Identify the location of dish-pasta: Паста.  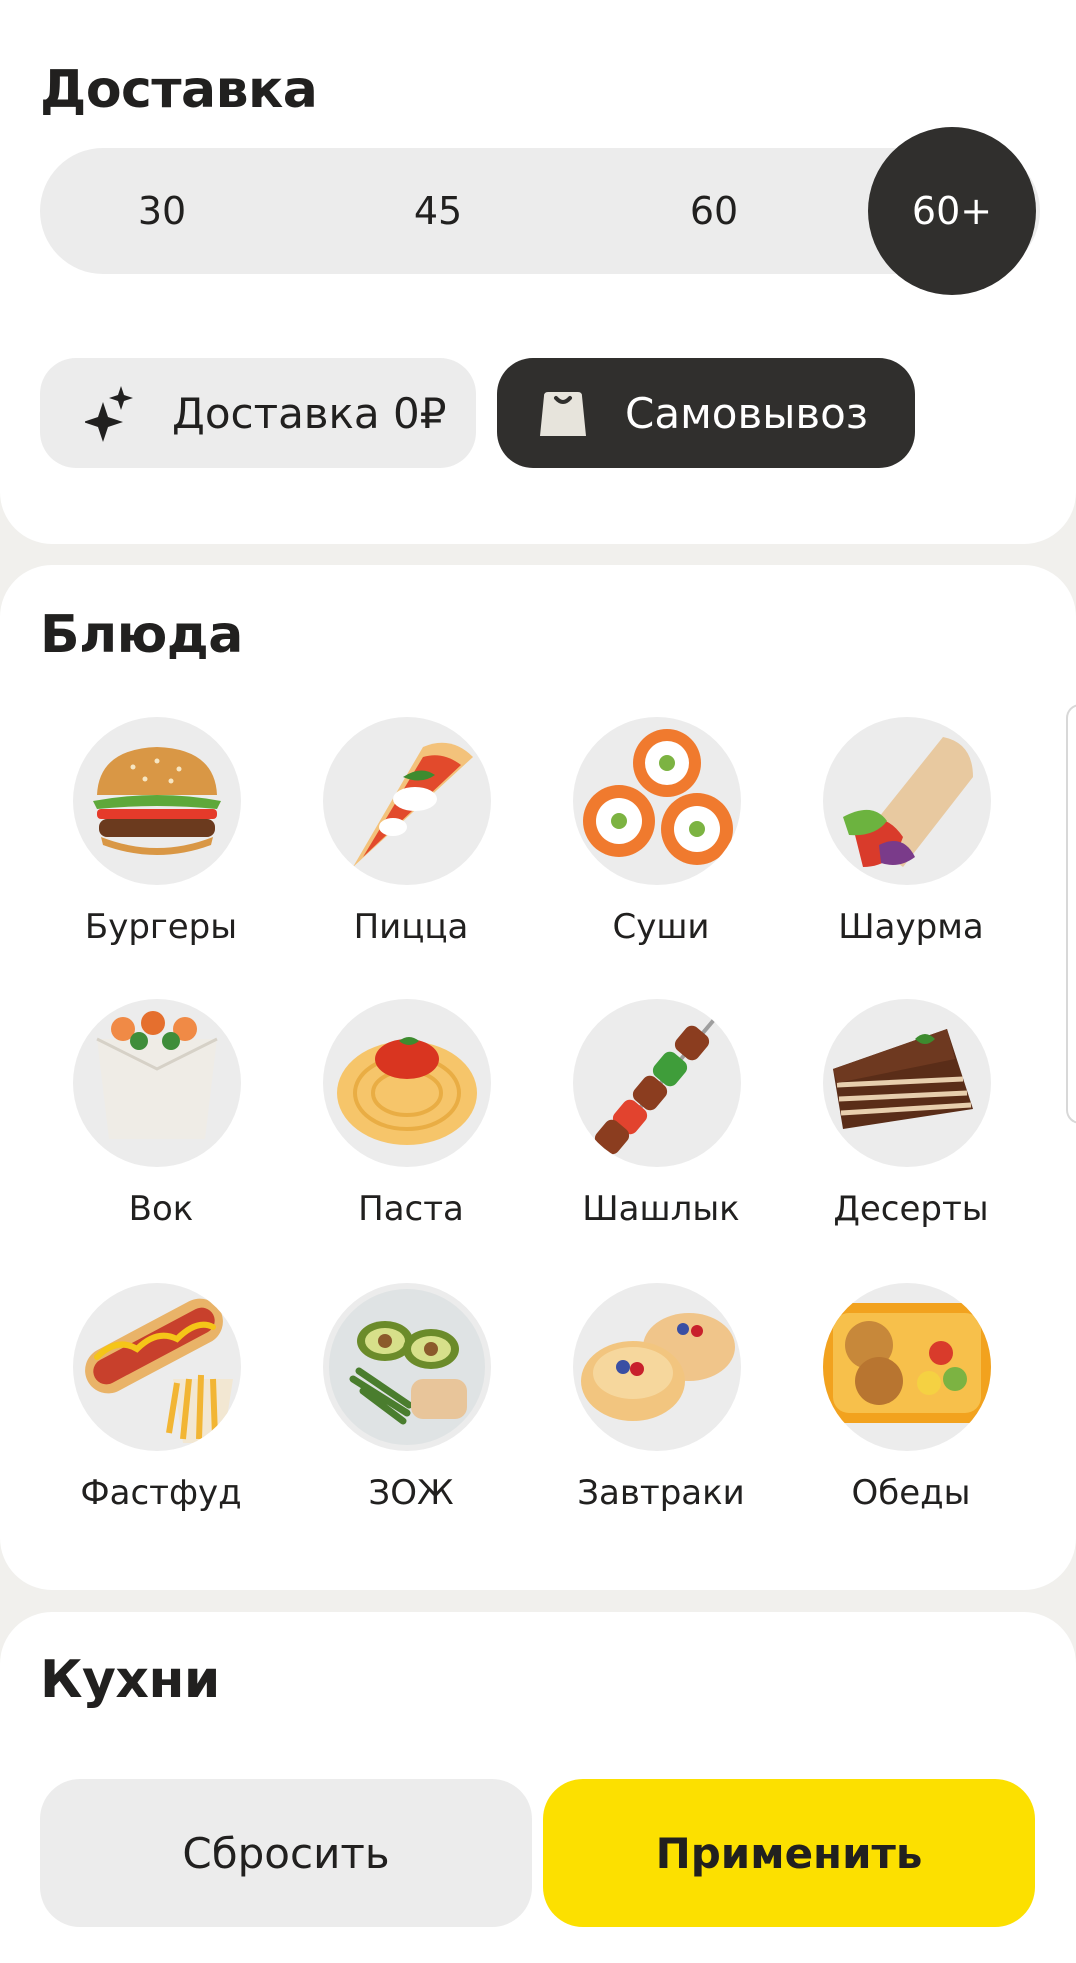
(411, 1119).